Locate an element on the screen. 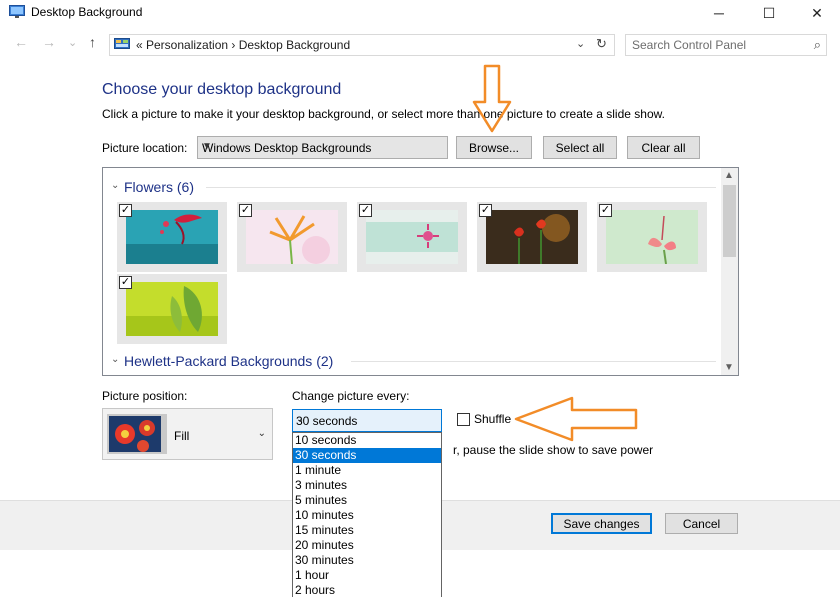 This screenshot has width=840, height=597. dropdown-option: 20 minutes is located at coordinates (367, 545).